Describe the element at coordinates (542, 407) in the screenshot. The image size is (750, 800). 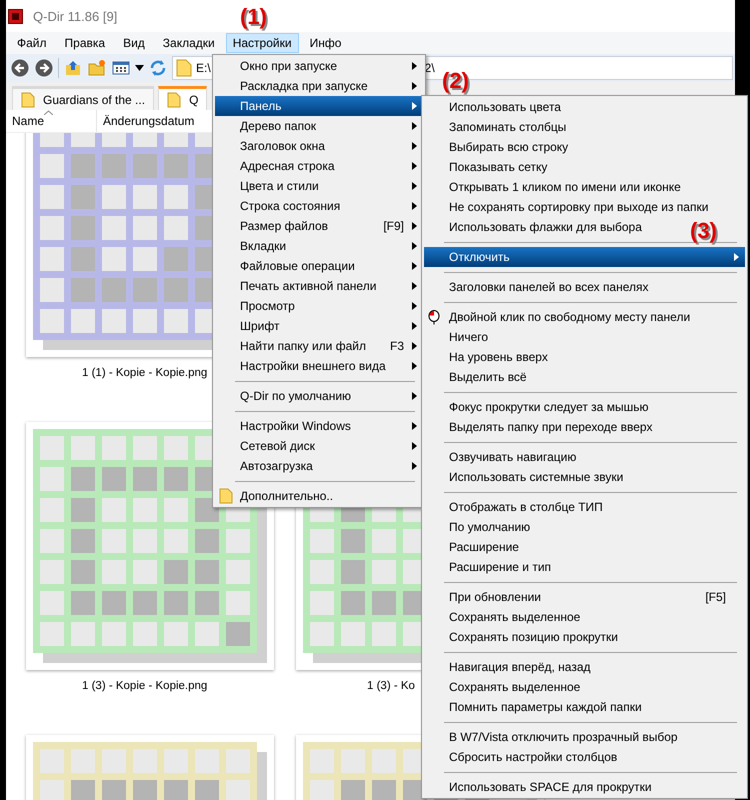
I see `menu-item: Фокус прокрутки следует за мышью` at that location.